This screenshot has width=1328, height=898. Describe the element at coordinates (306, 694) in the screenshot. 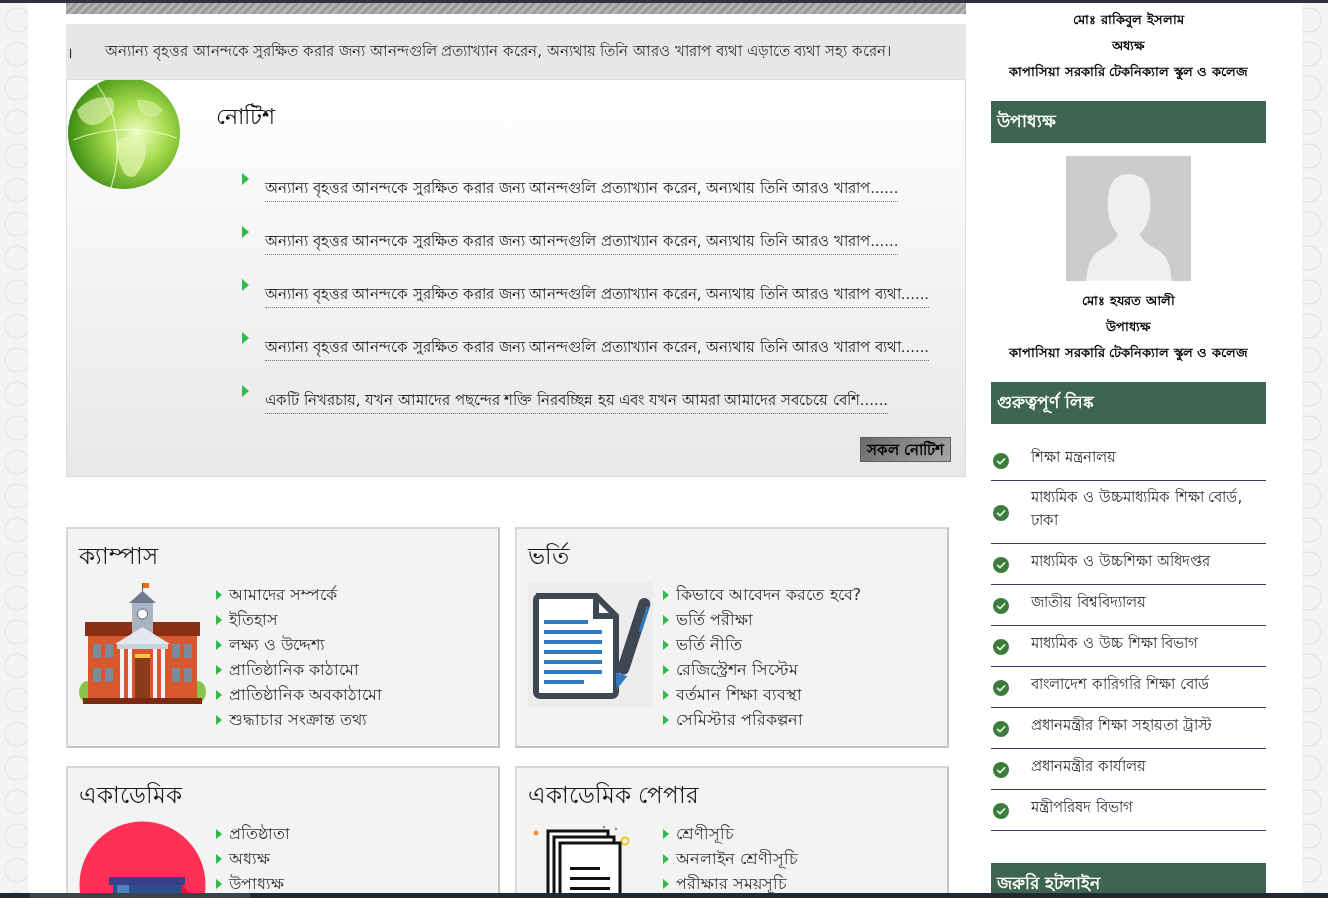

I see `card-link: প্রাতিষ্ঠানিক অবকাঠামো` at that location.